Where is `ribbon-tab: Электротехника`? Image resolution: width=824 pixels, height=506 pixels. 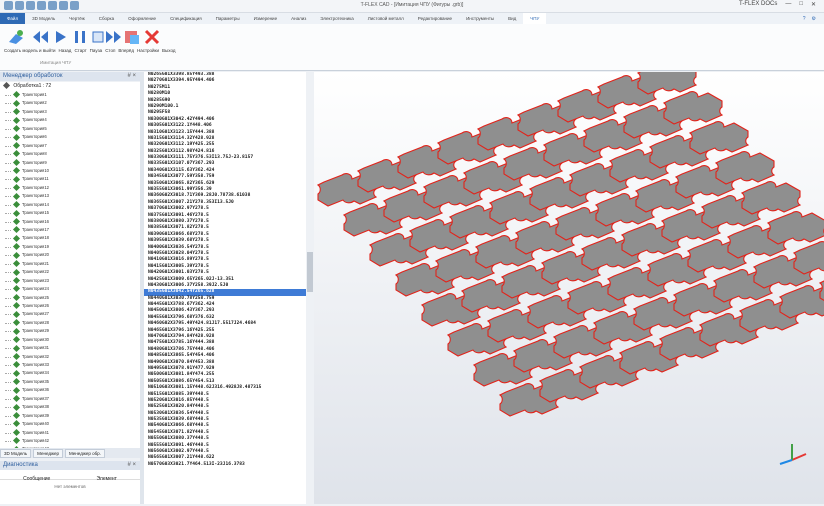
ribbon-tab: Электротехника is located at coordinates (336, 18).